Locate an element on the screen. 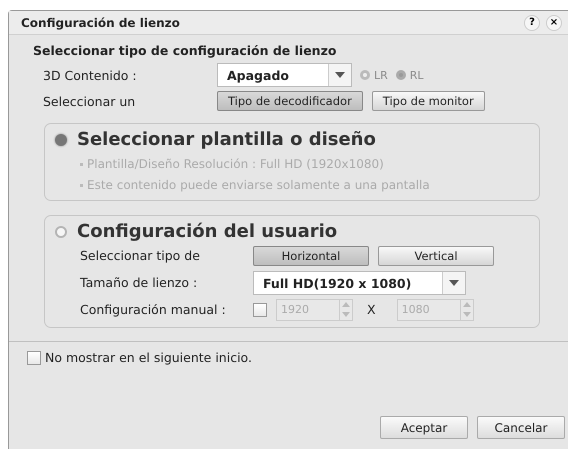 This screenshot has height=449, width=568. field-label: Configuración manual : is located at coordinates (153, 309).